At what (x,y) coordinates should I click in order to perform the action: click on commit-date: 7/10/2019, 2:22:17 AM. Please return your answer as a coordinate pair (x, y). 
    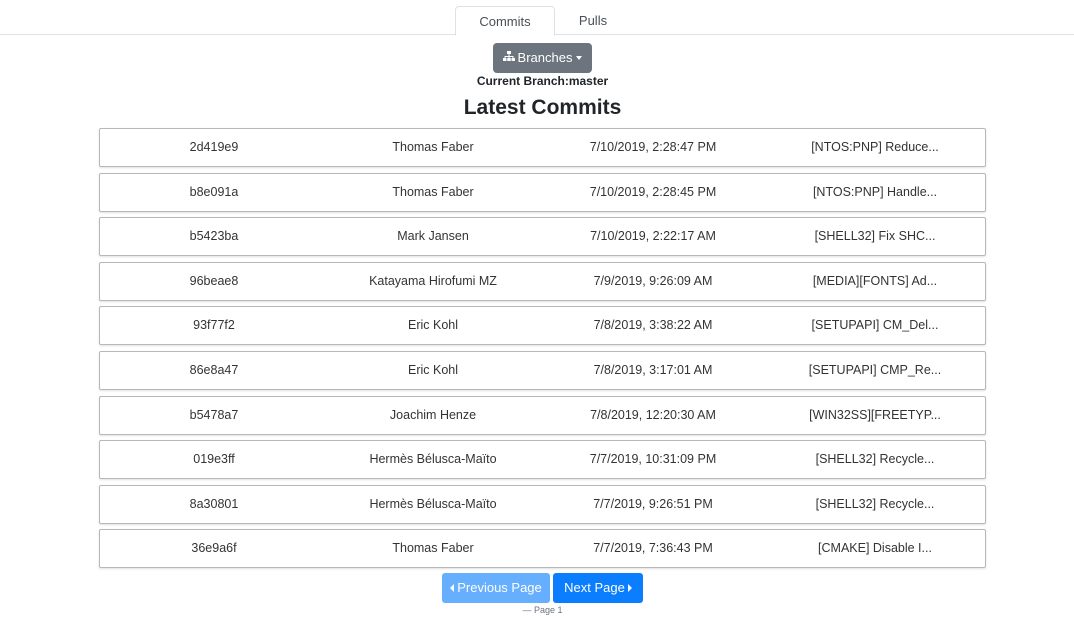
    Looking at the image, I should click on (653, 236).